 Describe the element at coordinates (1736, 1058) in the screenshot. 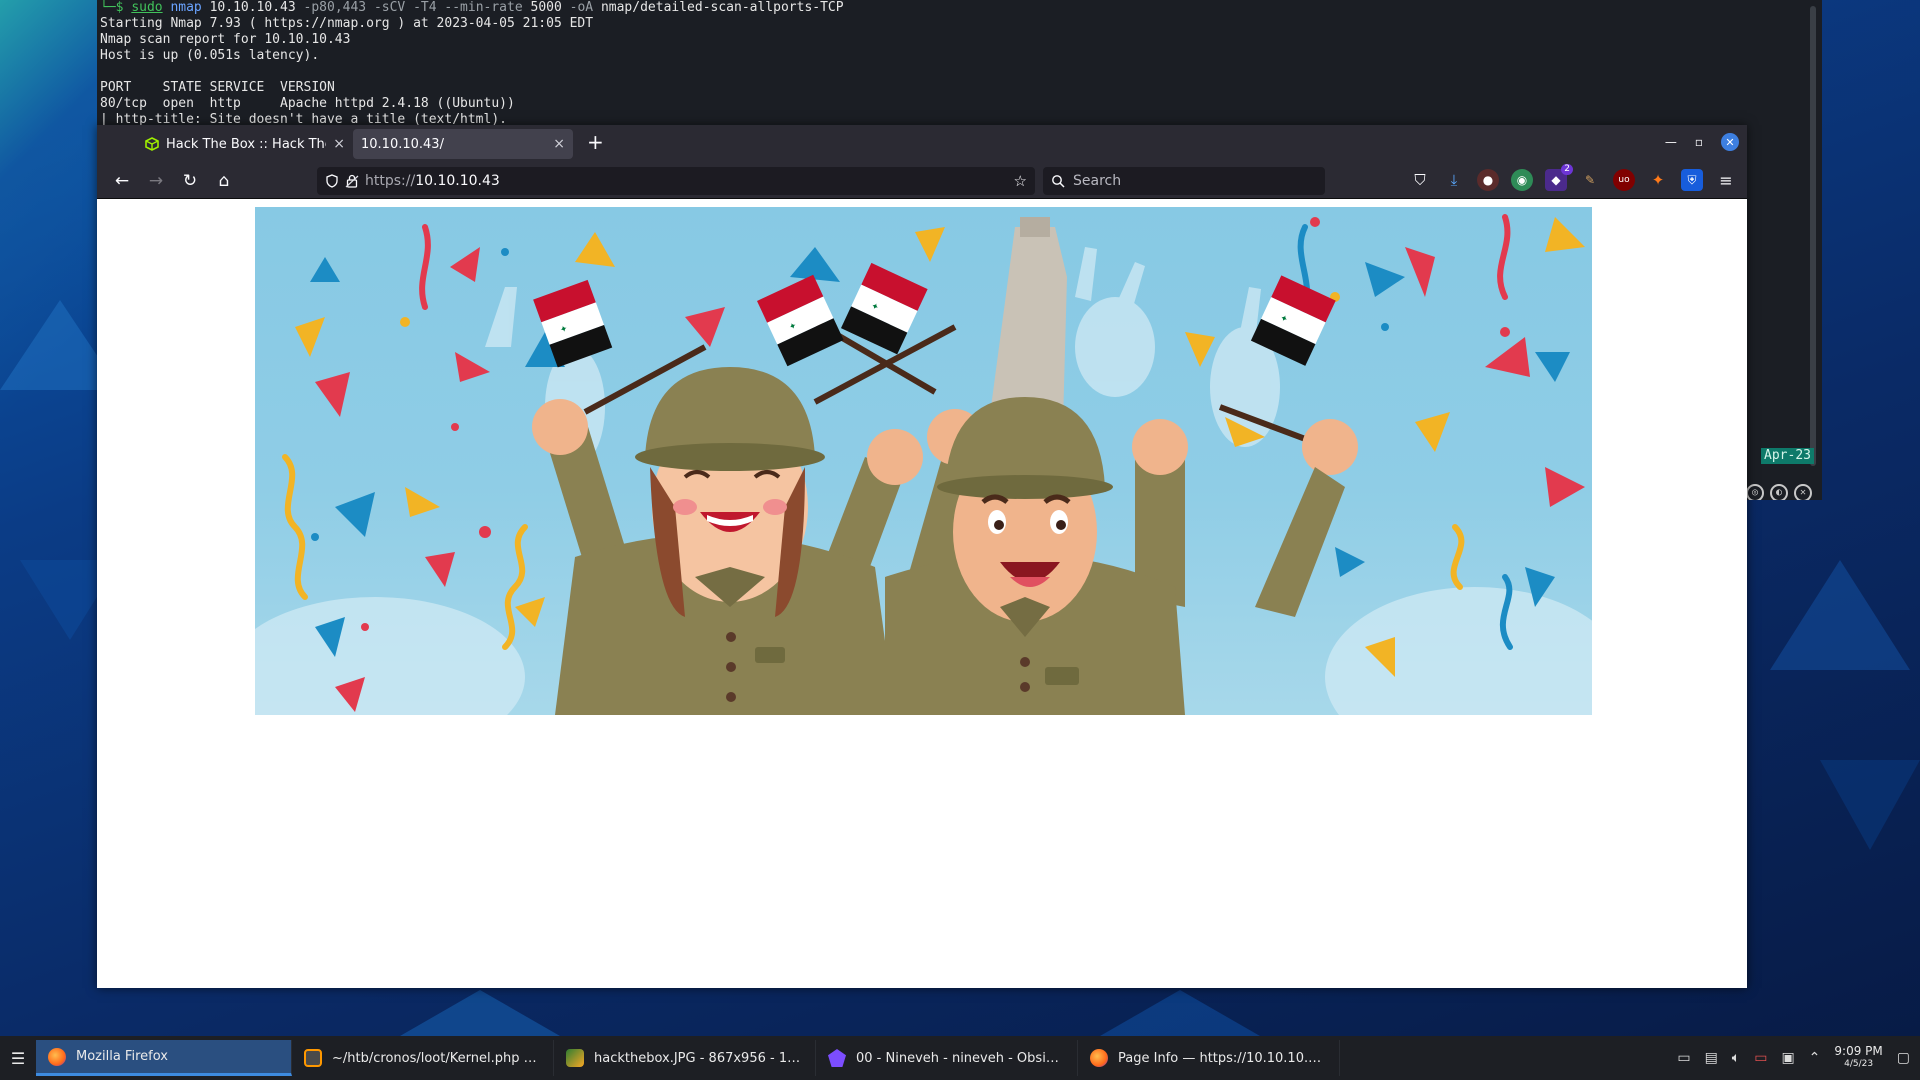

I see `volume-icon: 🔈︎` at that location.